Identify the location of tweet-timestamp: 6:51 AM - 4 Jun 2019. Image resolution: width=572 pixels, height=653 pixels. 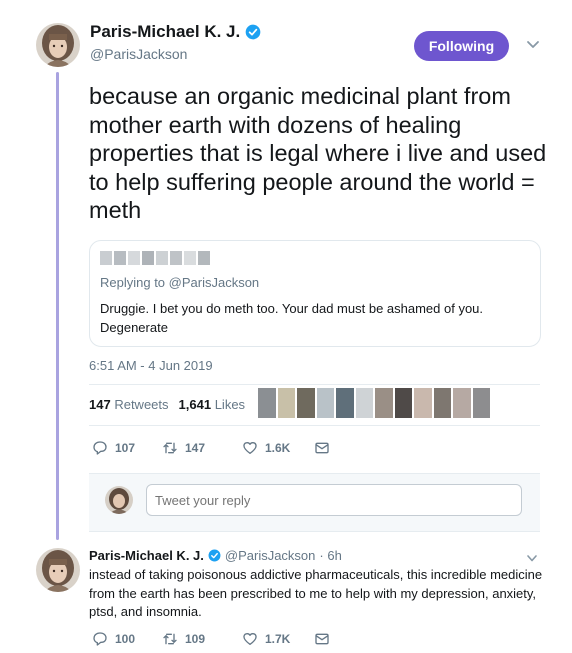
(151, 365).